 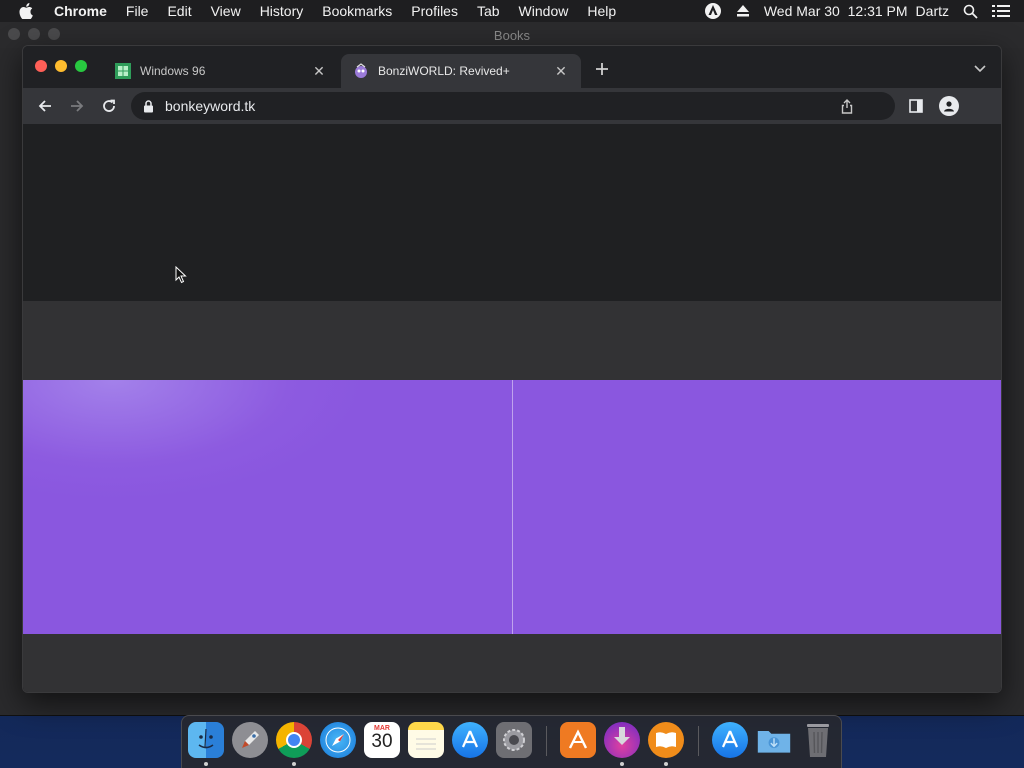 I want to click on dock: MAR 30, so click(x=511, y=741).